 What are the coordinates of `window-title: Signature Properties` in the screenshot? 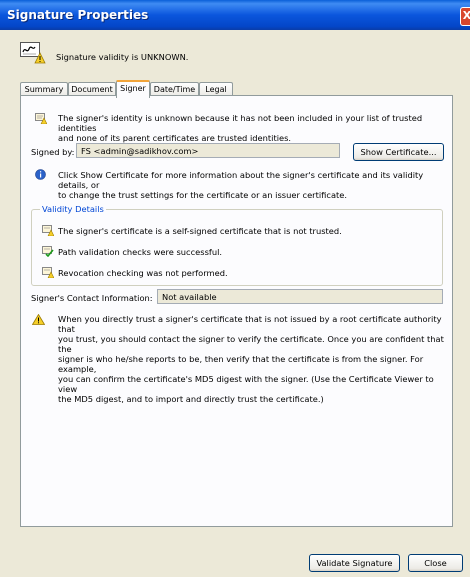 It's located at (78, 15).